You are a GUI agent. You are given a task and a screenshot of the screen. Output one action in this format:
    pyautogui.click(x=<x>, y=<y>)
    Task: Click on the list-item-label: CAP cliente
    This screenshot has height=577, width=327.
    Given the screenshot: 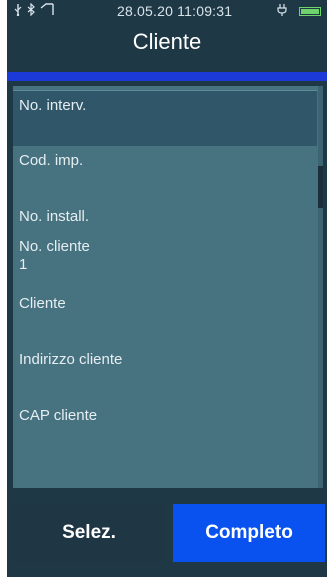 What is the action you would take?
    pyautogui.click(x=58, y=415)
    